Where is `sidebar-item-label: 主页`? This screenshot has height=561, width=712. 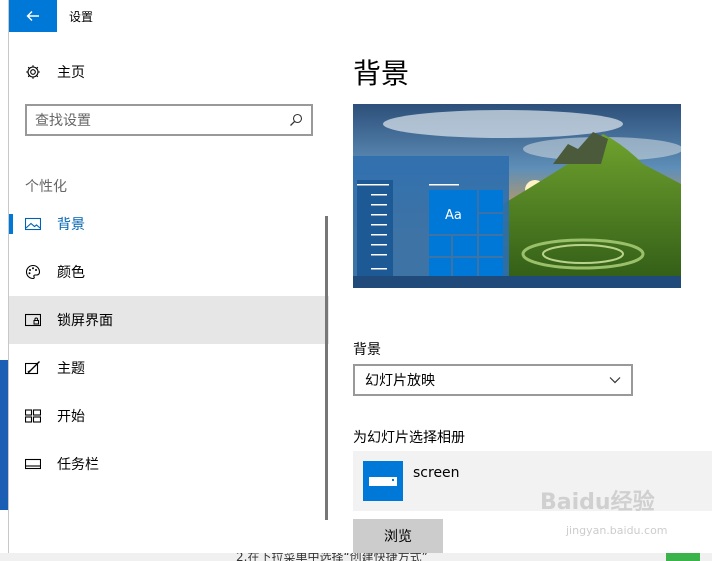 sidebar-item-label: 主页 is located at coordinates (71, 73).